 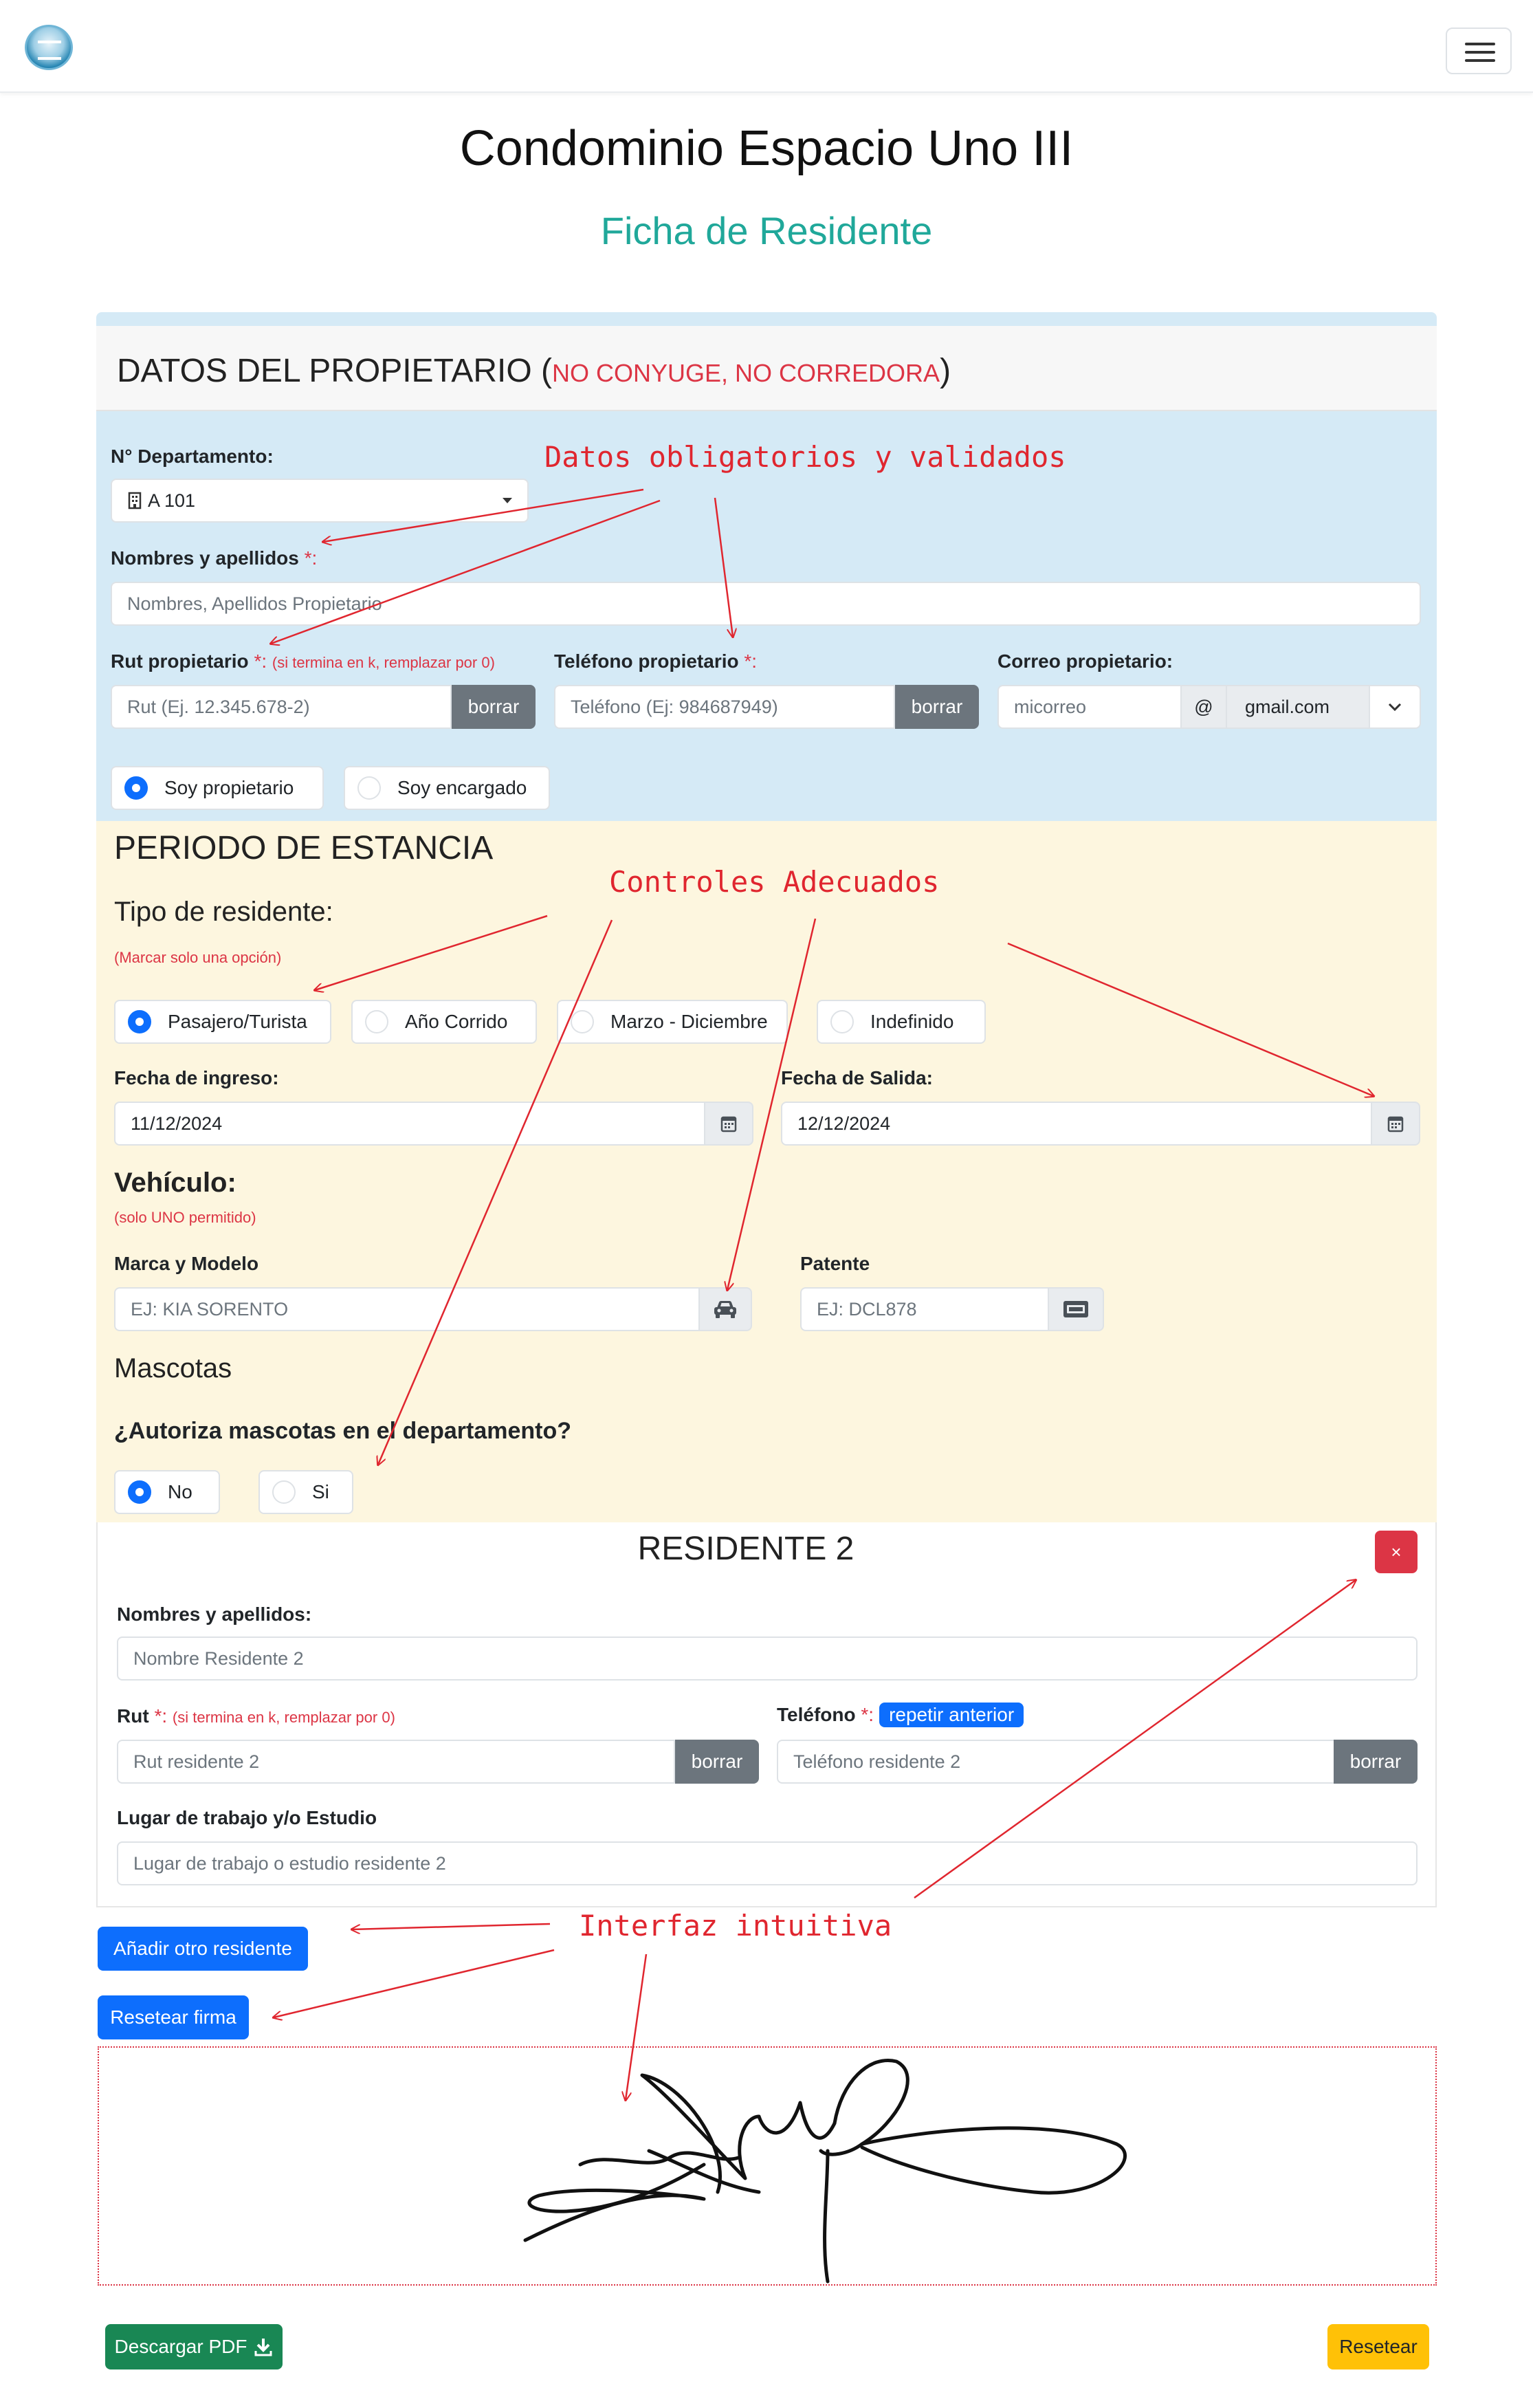 I want to click on page-title: Condominio Espacio Uno III, so click(x=766, y=148).